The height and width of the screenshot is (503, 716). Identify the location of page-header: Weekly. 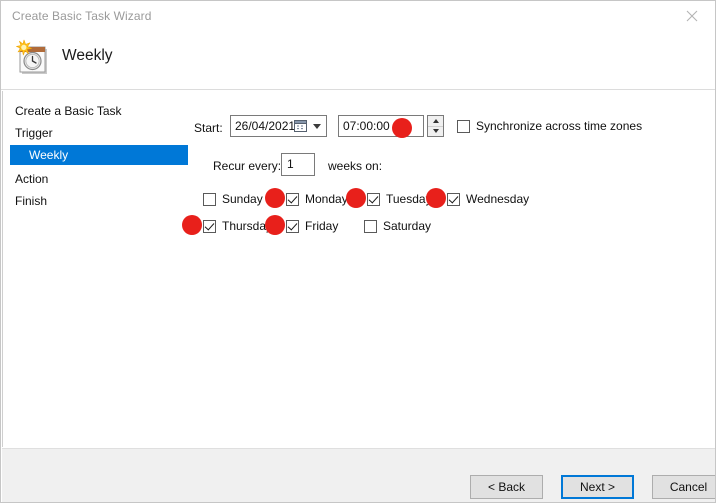
(358, 60).